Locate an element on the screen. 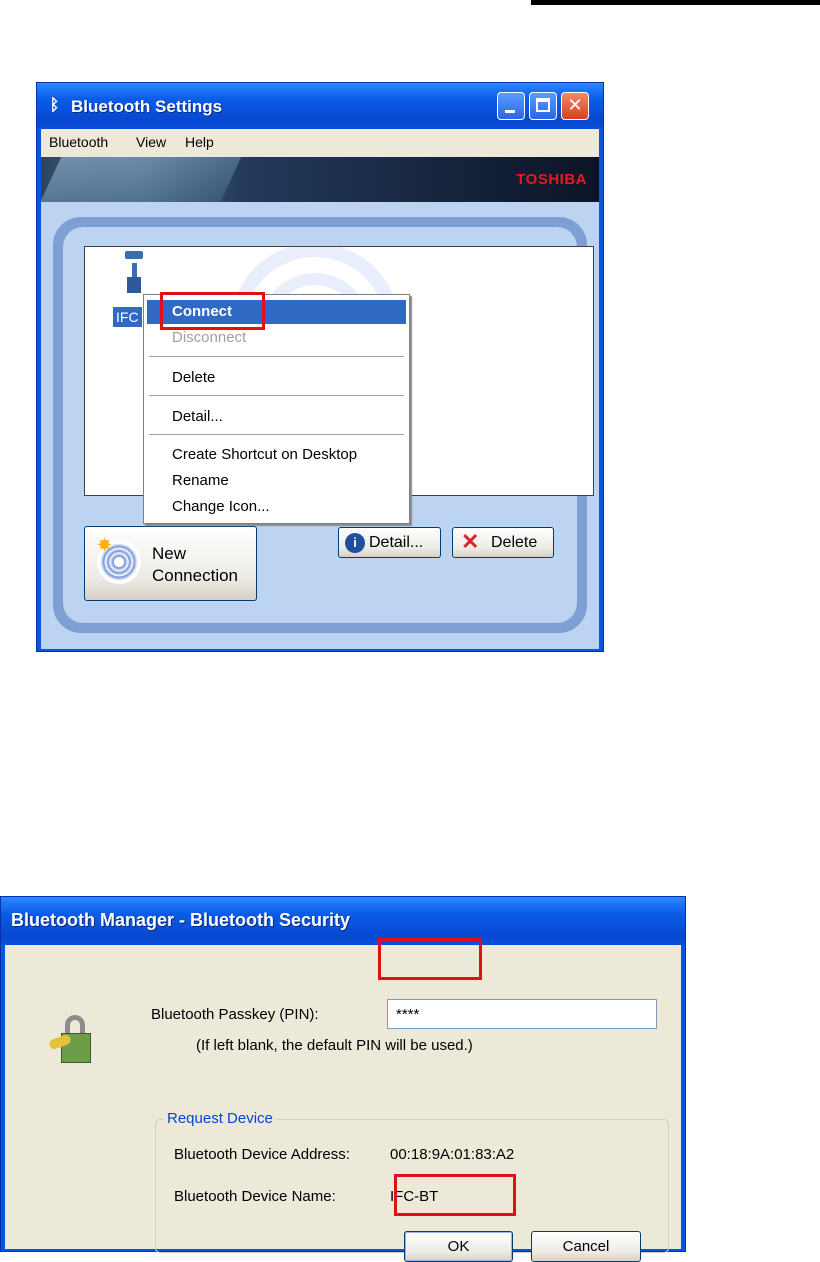 The width and height of the screenshot is (820, 1262). maximize-button is located at coordinates (543, 106).